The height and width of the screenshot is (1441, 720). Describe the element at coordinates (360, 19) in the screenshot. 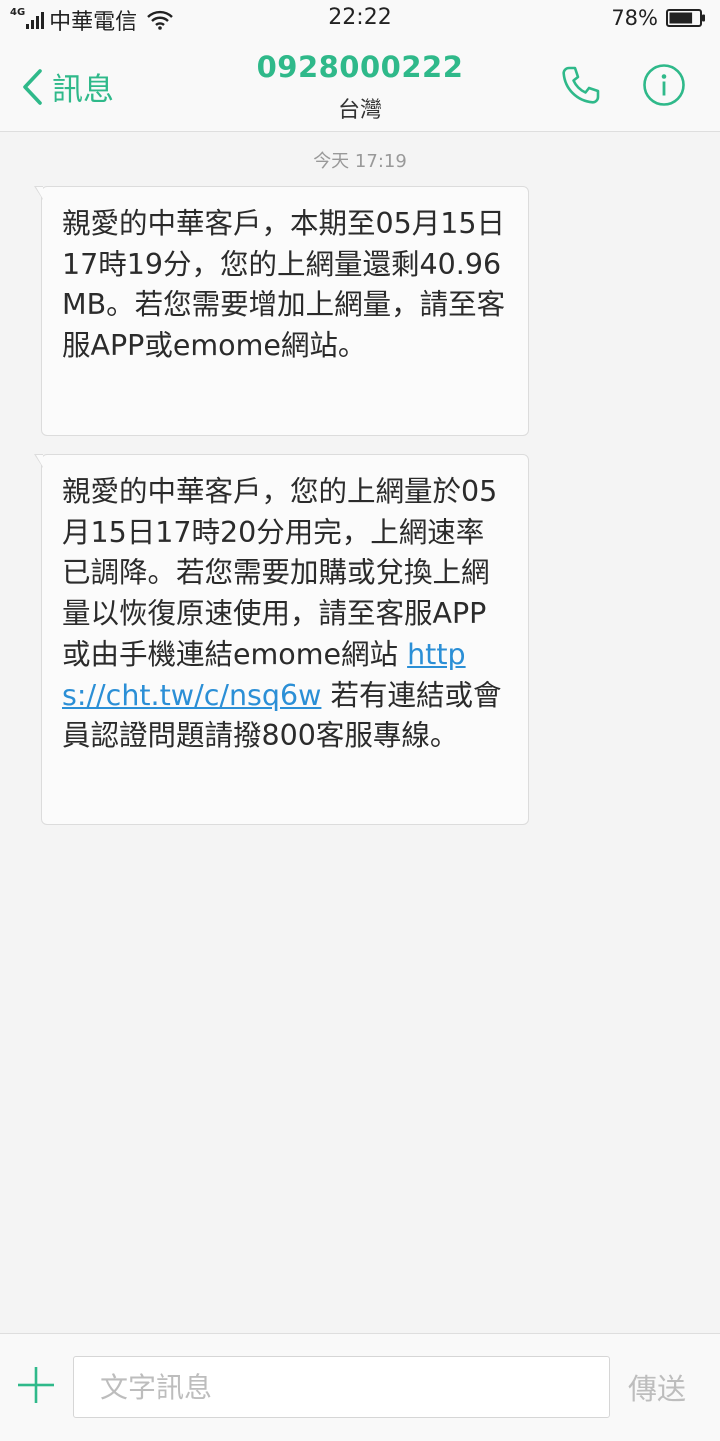

I see `status-bar: 4G 中華電信 22:22 78%` at that location.